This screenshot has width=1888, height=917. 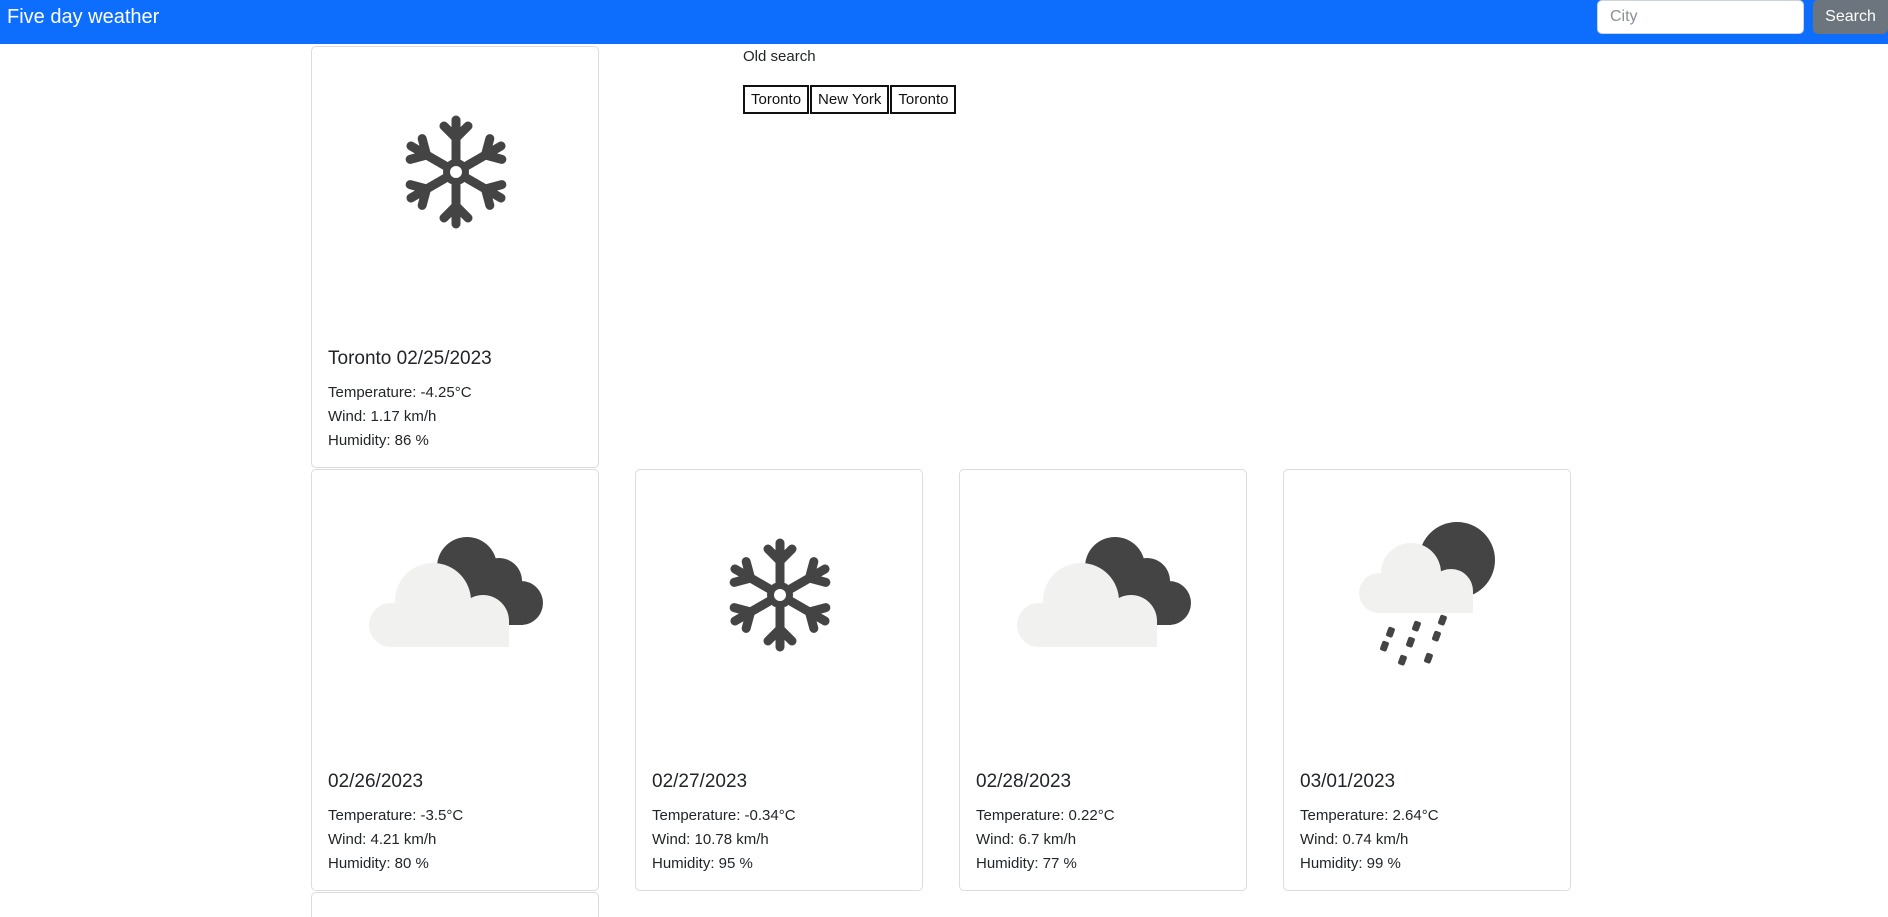 What do you see at coordinates (1026, 863) in the screenshot?
I see `humidity-text: Humidity: 77 %` at bounding box center [1026, 863].